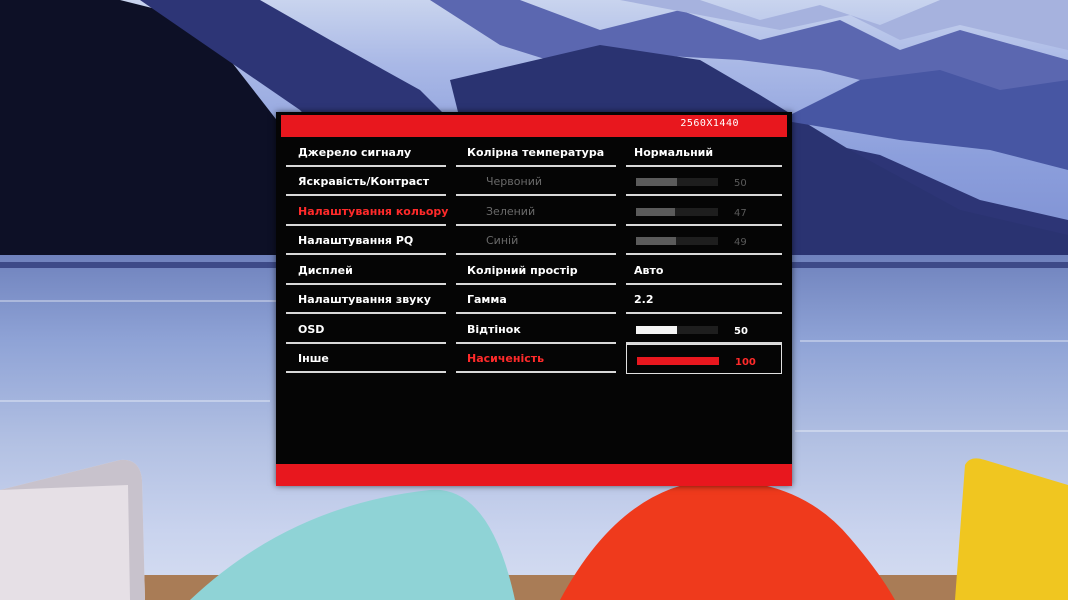  Describe the element at coordinates (655, 211) in the screenshot. I see `green-slider-fill` at that location.